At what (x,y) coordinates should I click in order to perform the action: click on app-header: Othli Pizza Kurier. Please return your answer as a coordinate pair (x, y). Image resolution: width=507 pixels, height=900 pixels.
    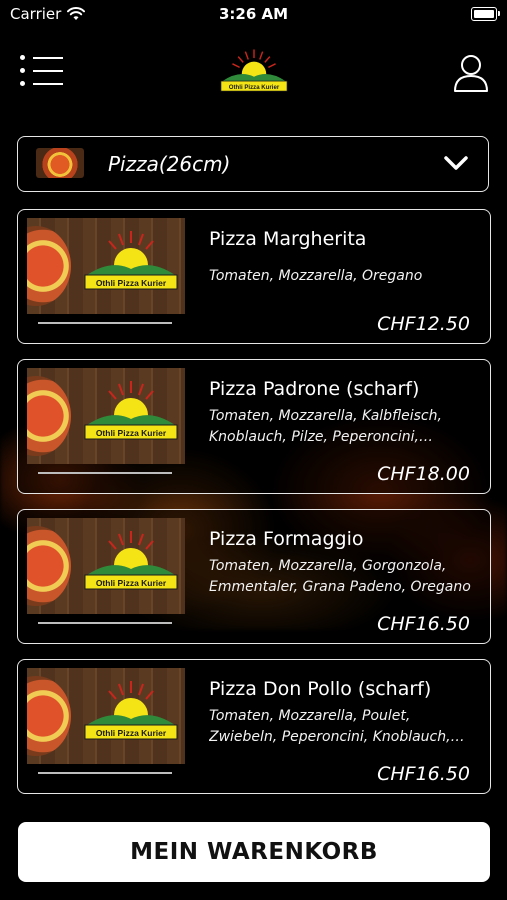
    Looking at the image, I should click on (253, 75).